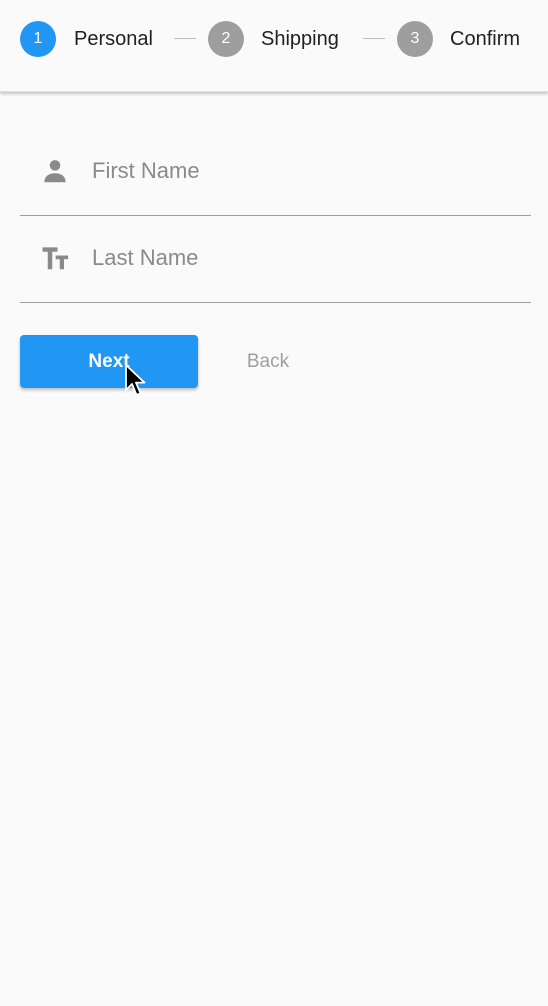  I want to click on text-fields-icon, so click(55, 258).